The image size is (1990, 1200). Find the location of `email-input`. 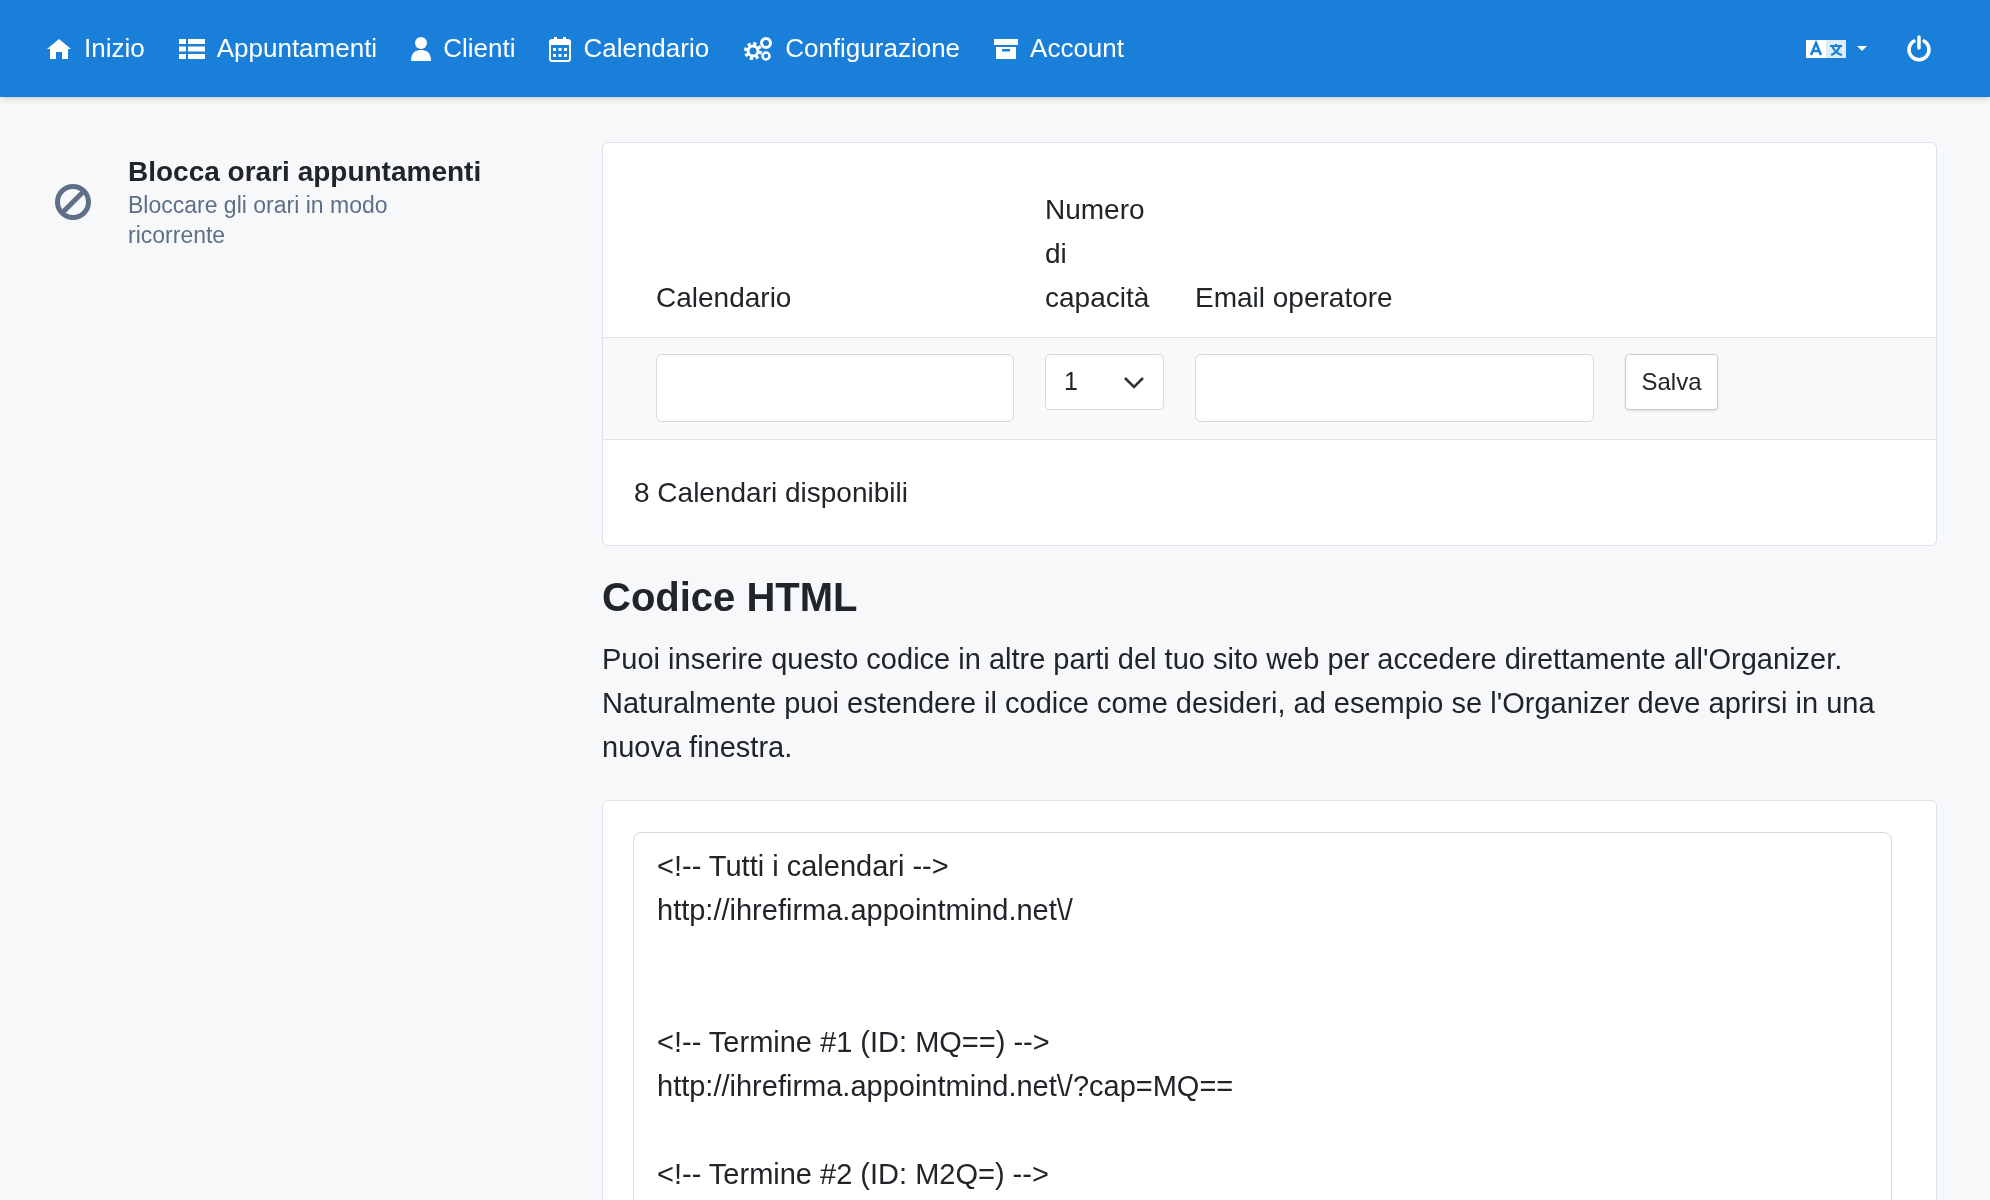

email-input is located at coordinates (1394, 388).